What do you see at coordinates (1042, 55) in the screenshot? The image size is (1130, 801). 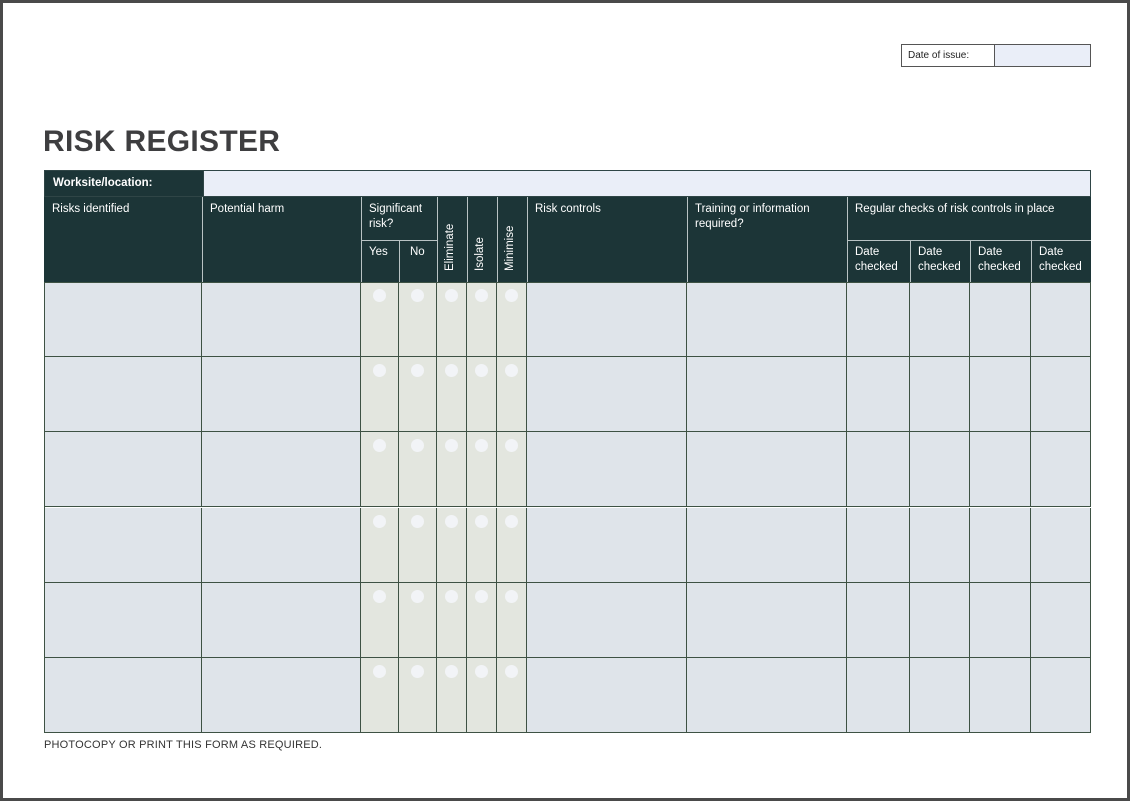 I see `date-of-issue-field` at bounding box center [1042, 55].